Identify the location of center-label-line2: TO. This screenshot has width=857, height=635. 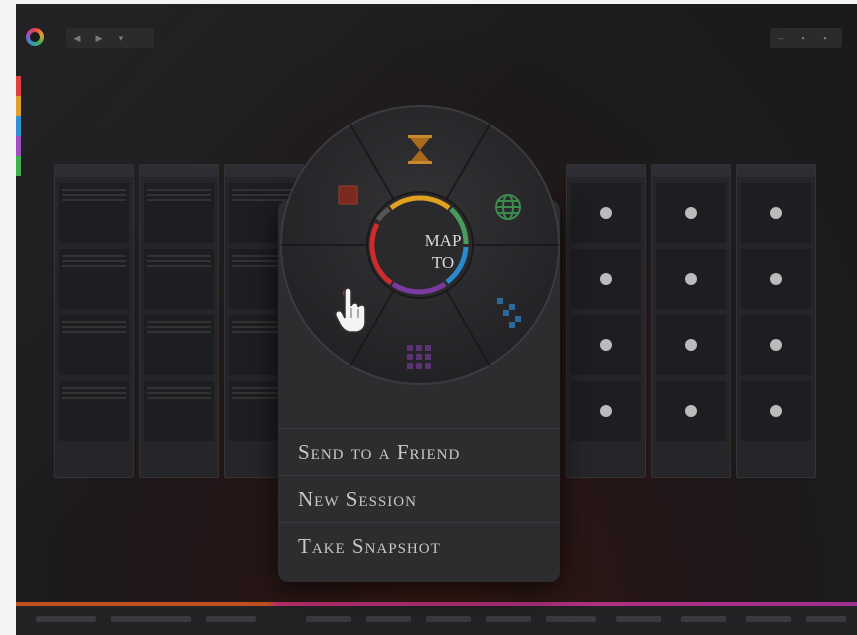
(443, 262).